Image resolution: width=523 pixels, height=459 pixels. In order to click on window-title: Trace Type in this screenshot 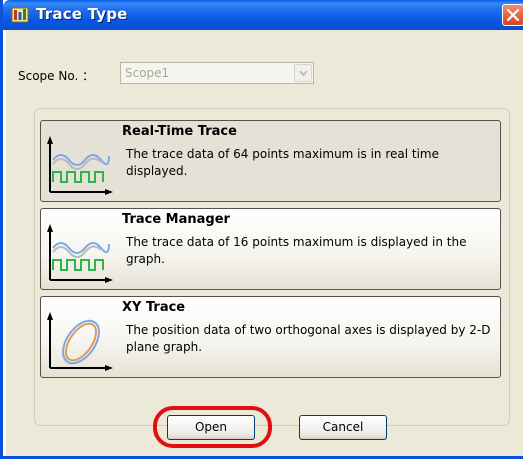, I will do `click(82, 14)`.